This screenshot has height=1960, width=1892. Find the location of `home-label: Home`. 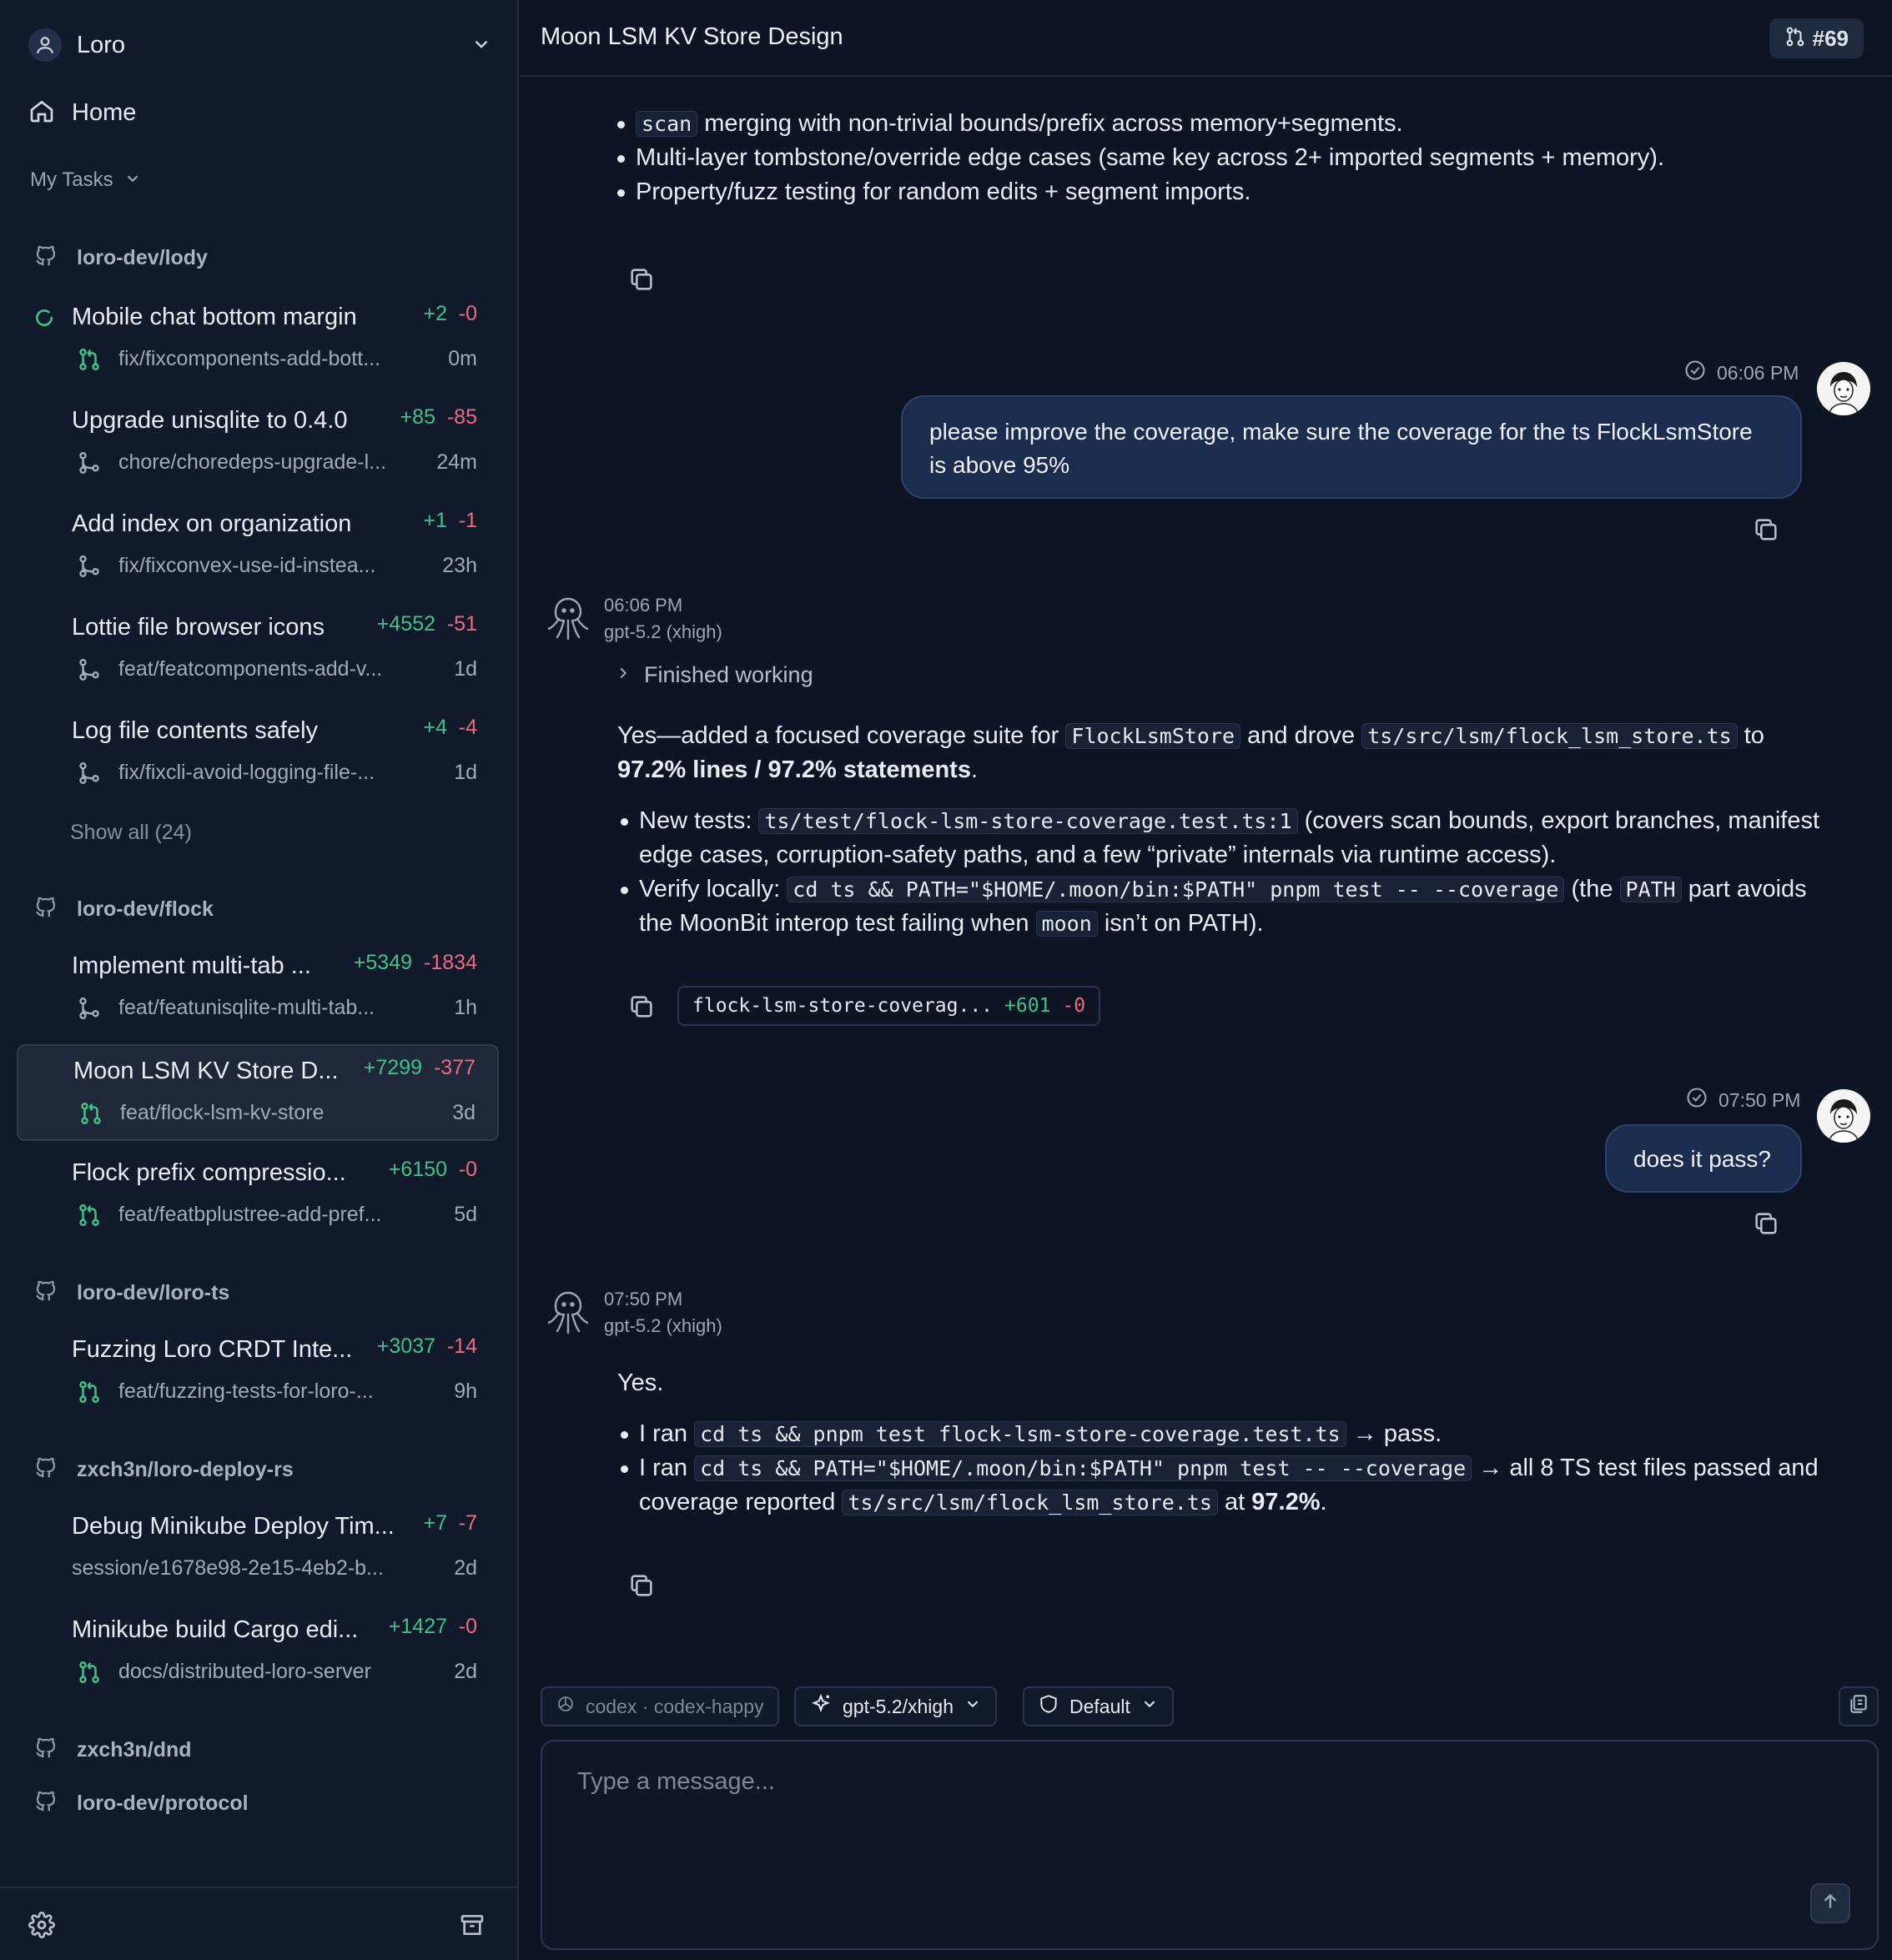

home-label: Home is located at coordinates (104, 112).